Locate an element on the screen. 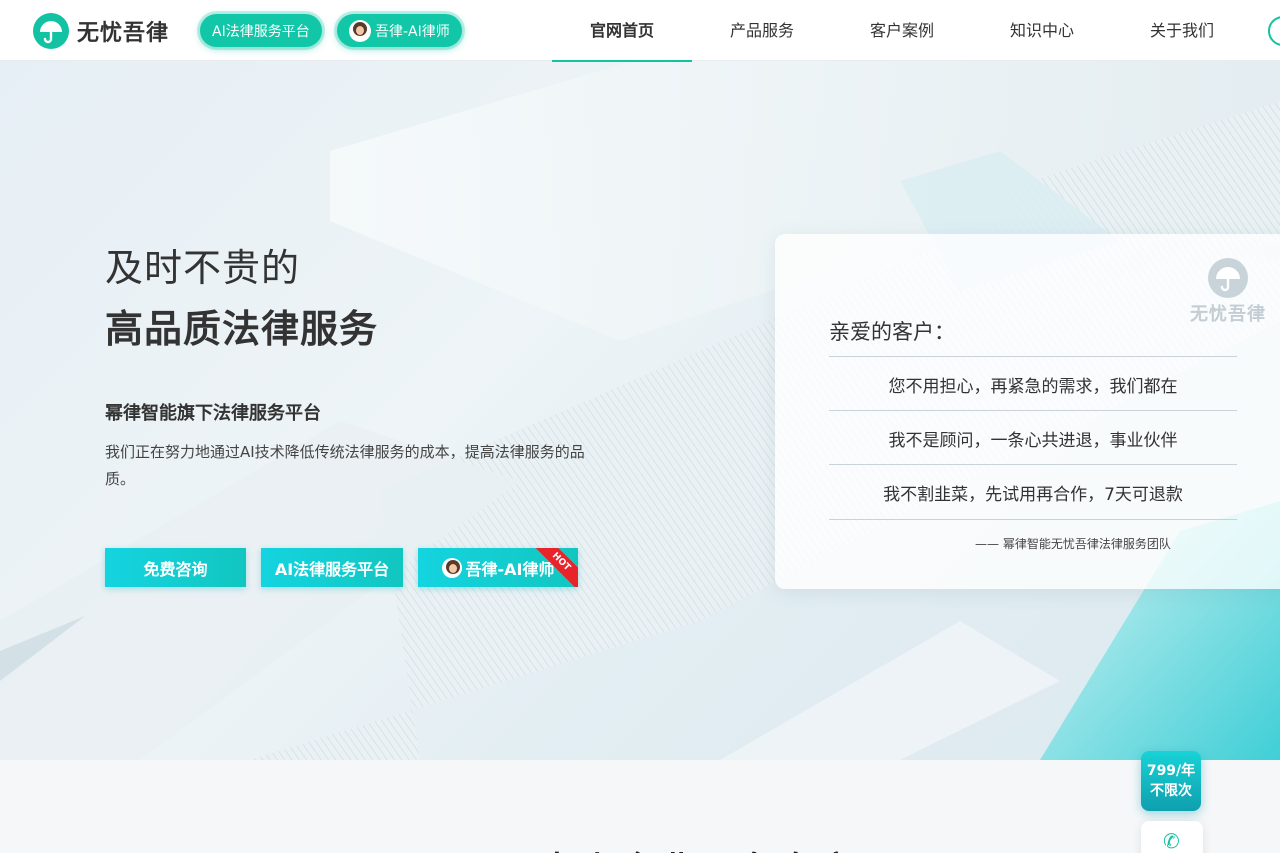 The image size is (1280, 853). ai-lawyer-pill-label: 吾律-AI律师 is located at coordinates (412, 31).